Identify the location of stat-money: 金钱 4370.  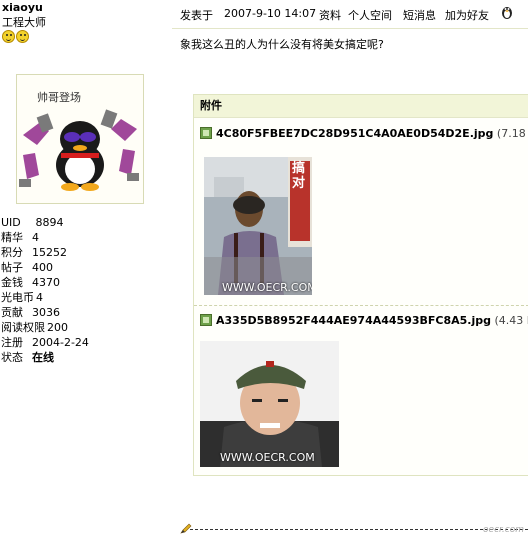
(30, 282).